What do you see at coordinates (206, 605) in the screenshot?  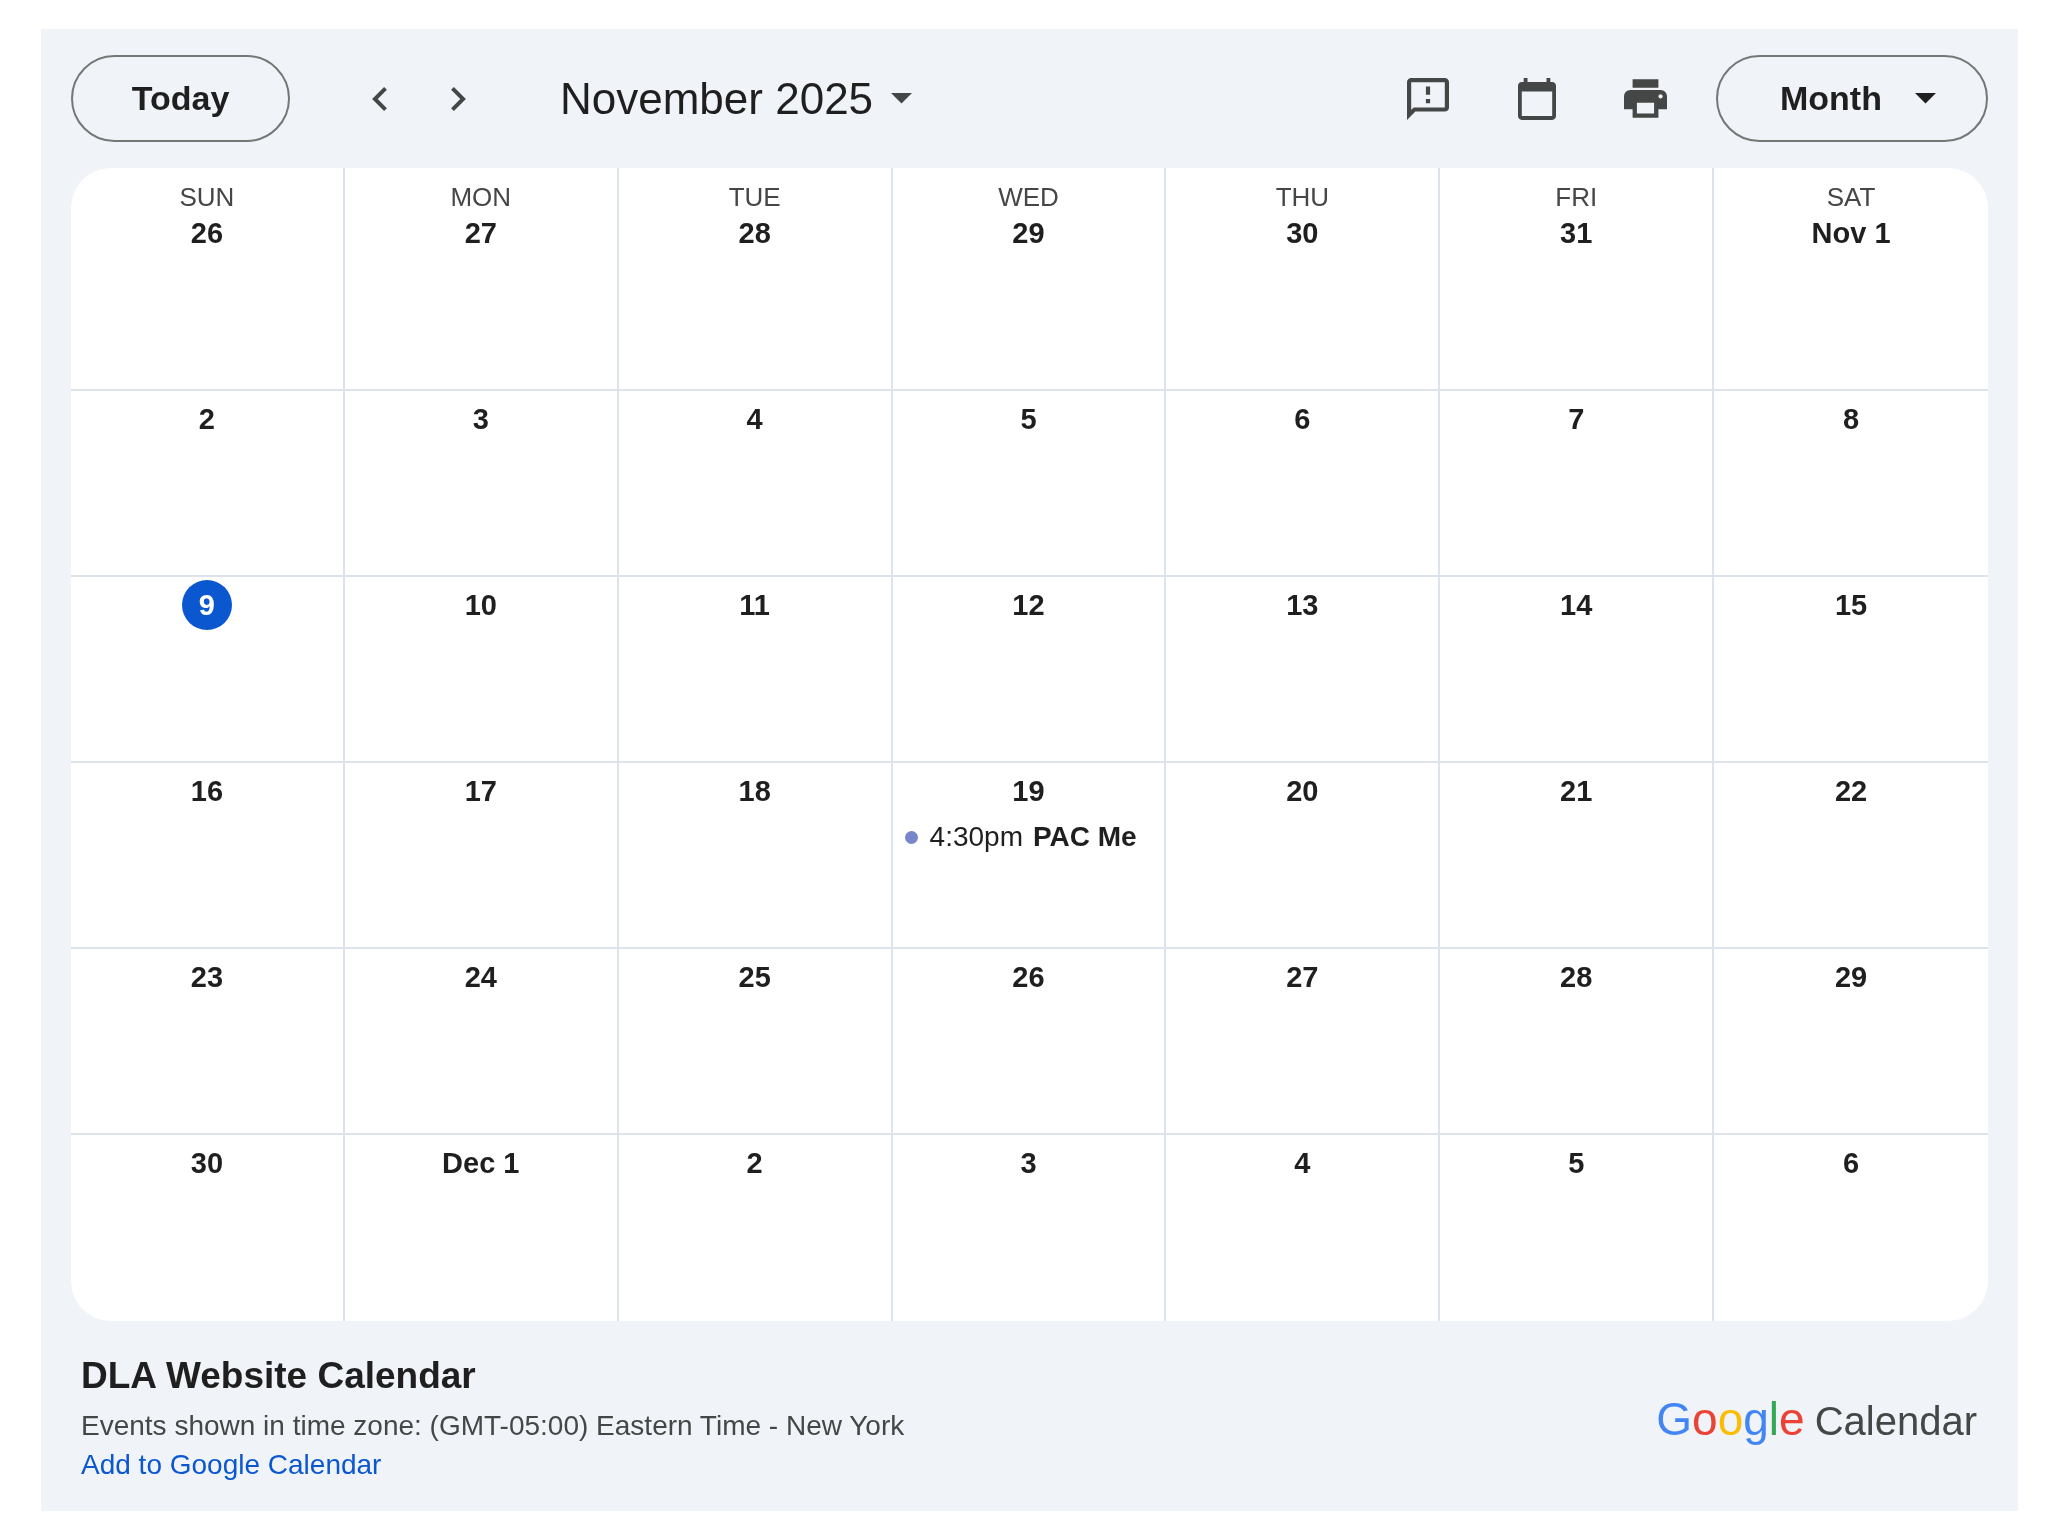 I see `day-number: 9` at bounding box center [206, 605].